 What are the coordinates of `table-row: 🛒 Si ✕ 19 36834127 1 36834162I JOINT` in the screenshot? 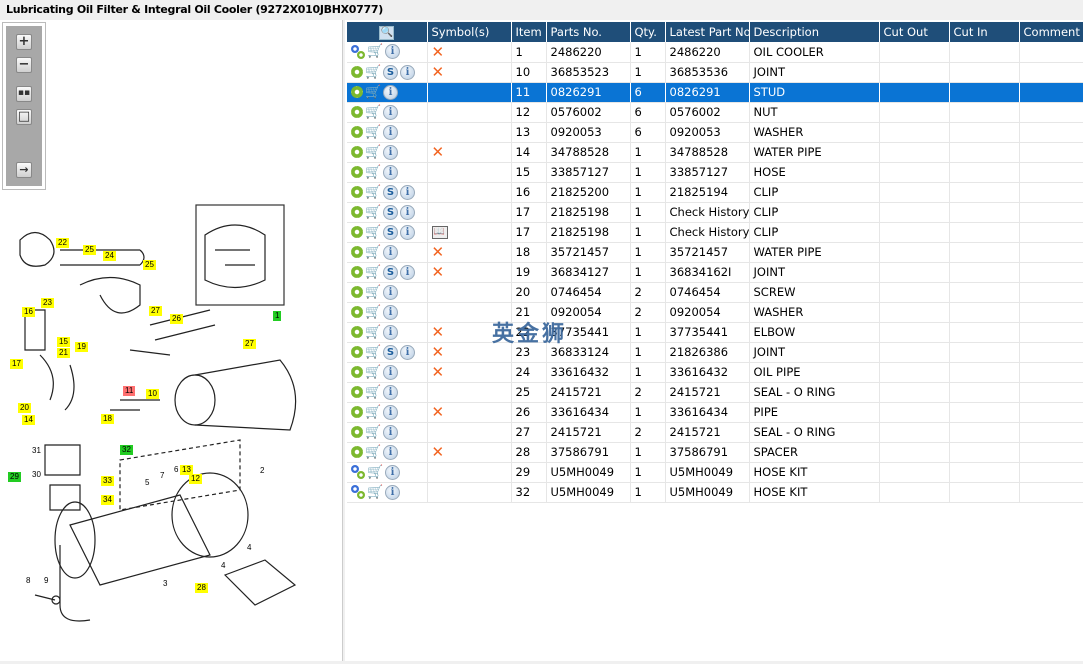 It's located at (715, 272).